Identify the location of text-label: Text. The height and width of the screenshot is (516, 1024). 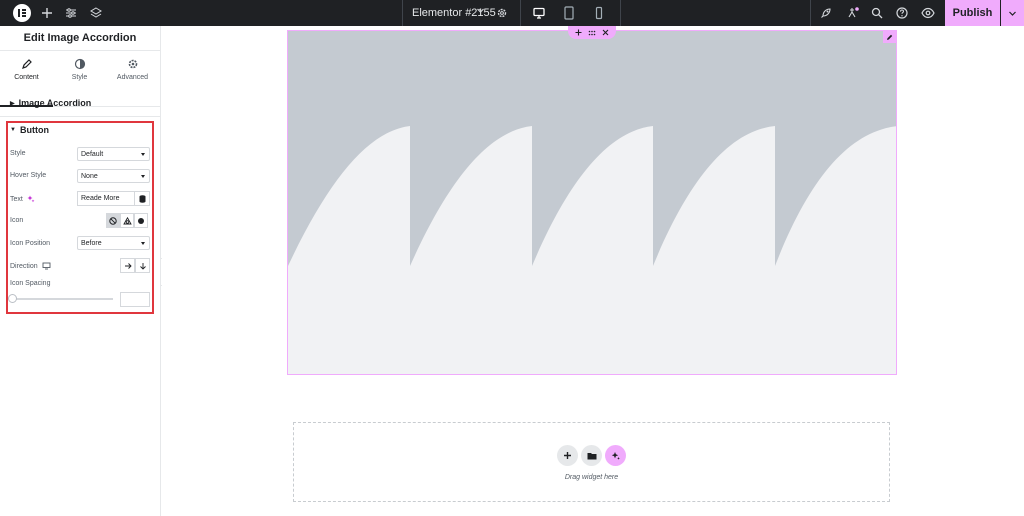
(22, 199).